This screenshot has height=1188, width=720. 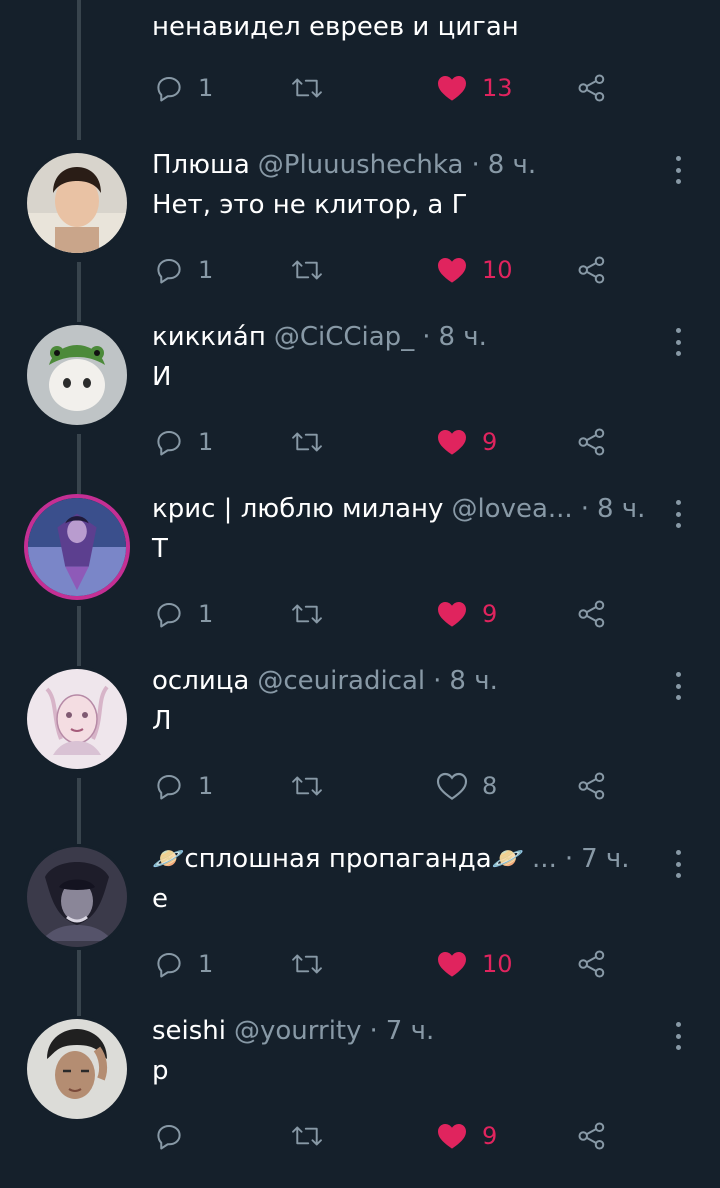 I want to click on reply-count: 1, so click(x=206, y=442).